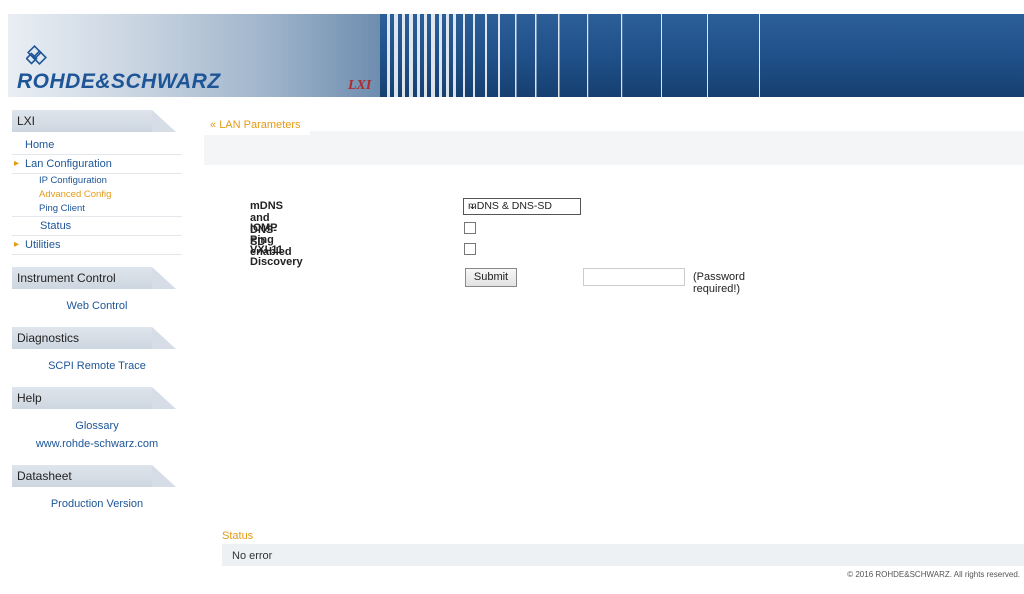  What do you see at coordinates (36, 55) in the screenshot?
I see `rs-diamond-icon` at bounding box center [36, 55].